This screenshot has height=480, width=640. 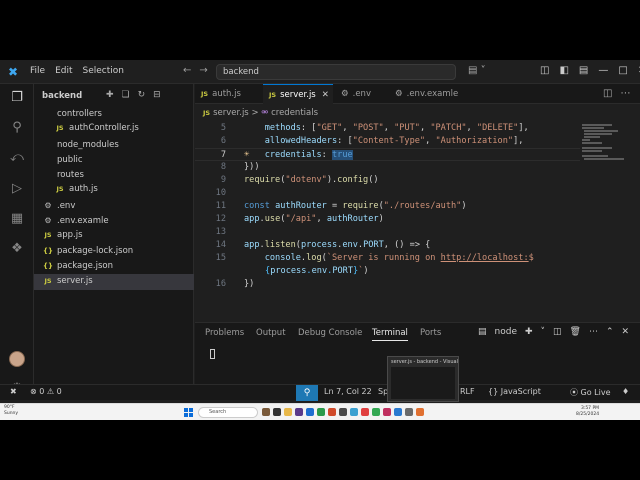 What do you see at coordinates (430, 333) in the screenshot?
I see `panel-tab-ports: Ports` at bounding box center [430, 333].